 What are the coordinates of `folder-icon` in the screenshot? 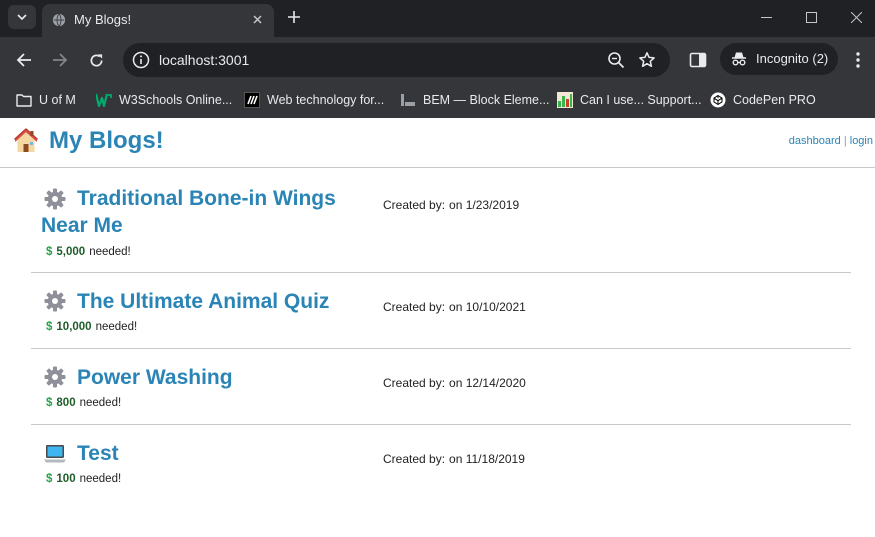 It's located at (24, 100).